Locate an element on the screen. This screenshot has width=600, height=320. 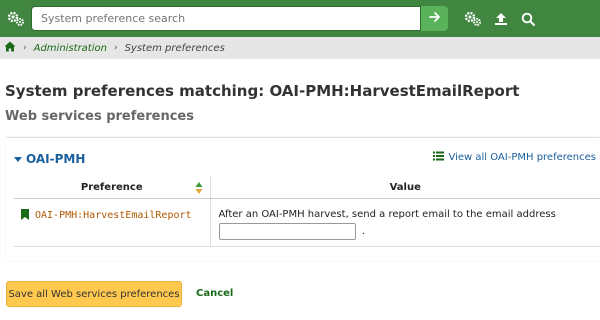
search-input is located at coordinates (226, 18).